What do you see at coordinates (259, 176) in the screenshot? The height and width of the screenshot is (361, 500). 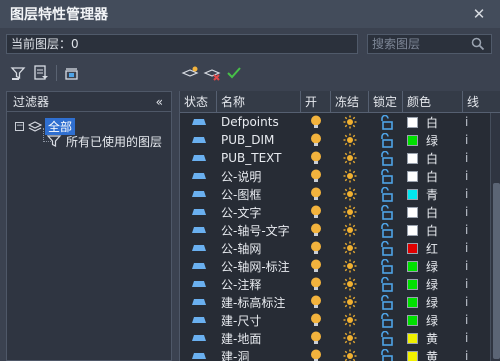 I see `layer-name: 公-说明` at bounding box center [259, 176].